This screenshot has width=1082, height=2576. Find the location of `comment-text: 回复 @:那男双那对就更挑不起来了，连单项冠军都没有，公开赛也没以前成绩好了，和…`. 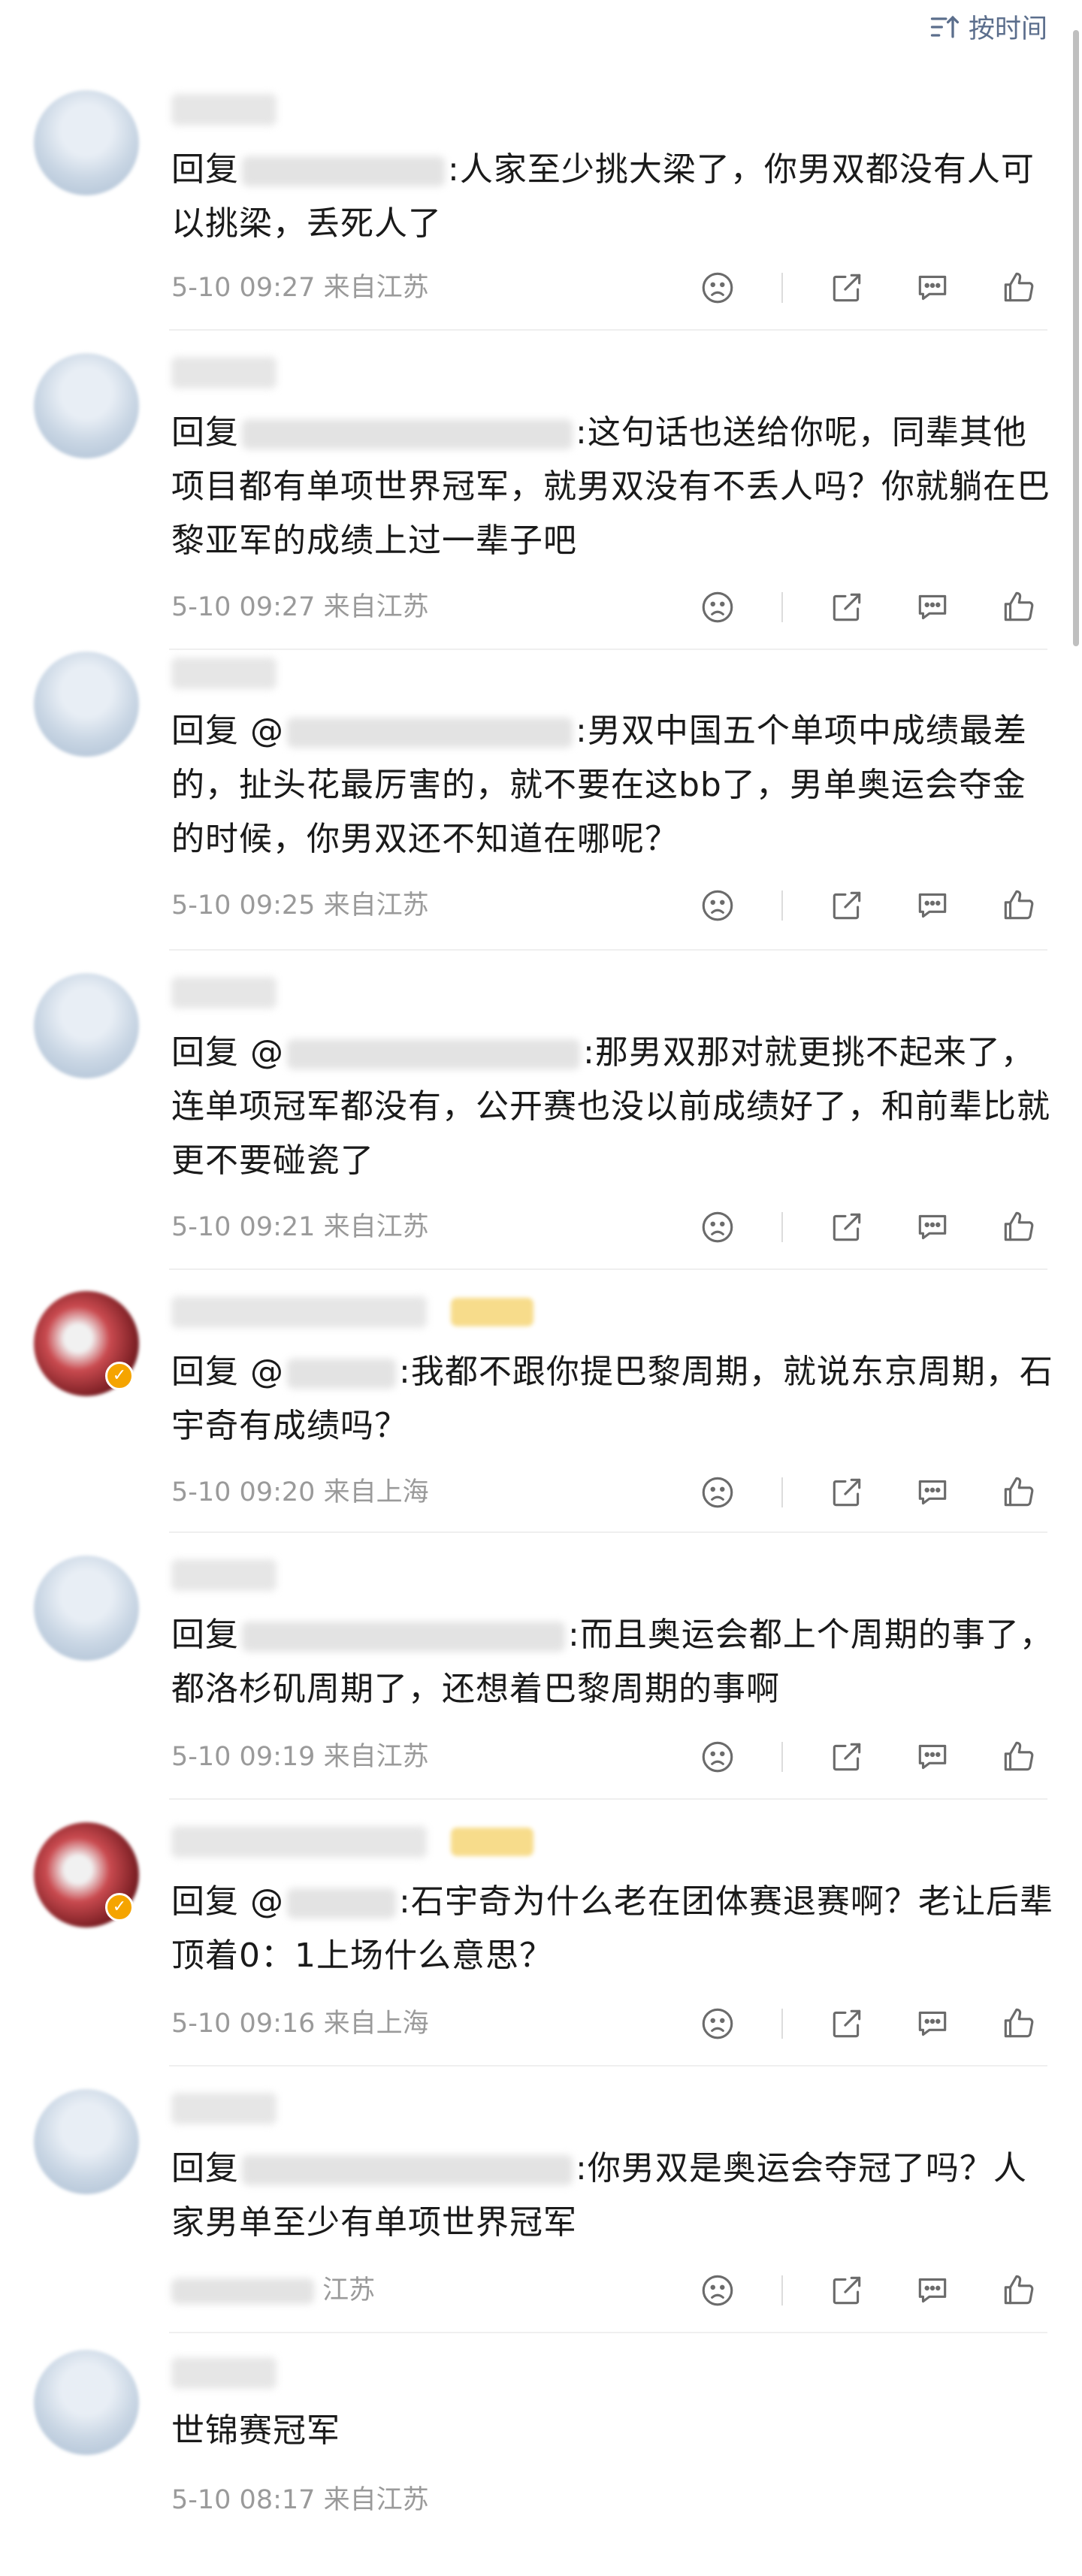

comment-text: 回复 @:那男双那对就更挑不起来了，连单项冠军都没有，公开赛也没以前成绩好了，和… is located at coordinates (612, 1107).